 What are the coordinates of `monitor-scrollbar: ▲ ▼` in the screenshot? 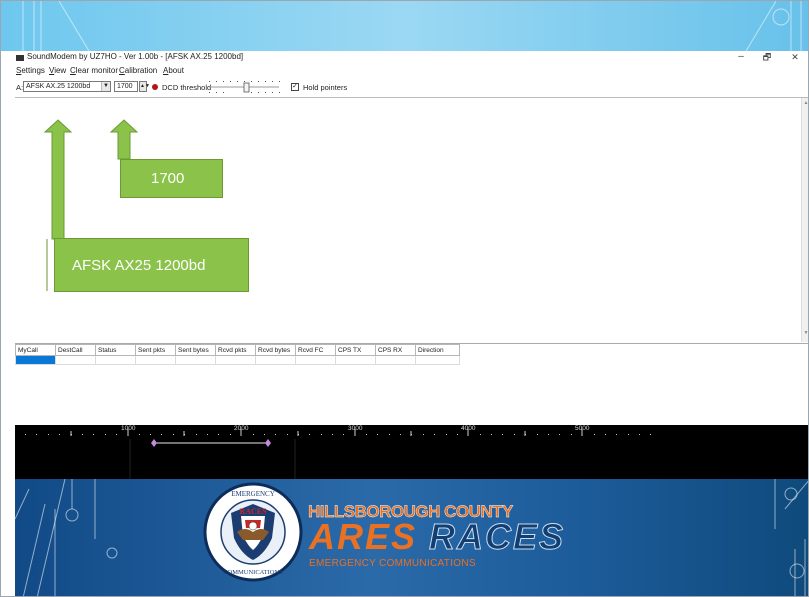 It's located at (804, 220).